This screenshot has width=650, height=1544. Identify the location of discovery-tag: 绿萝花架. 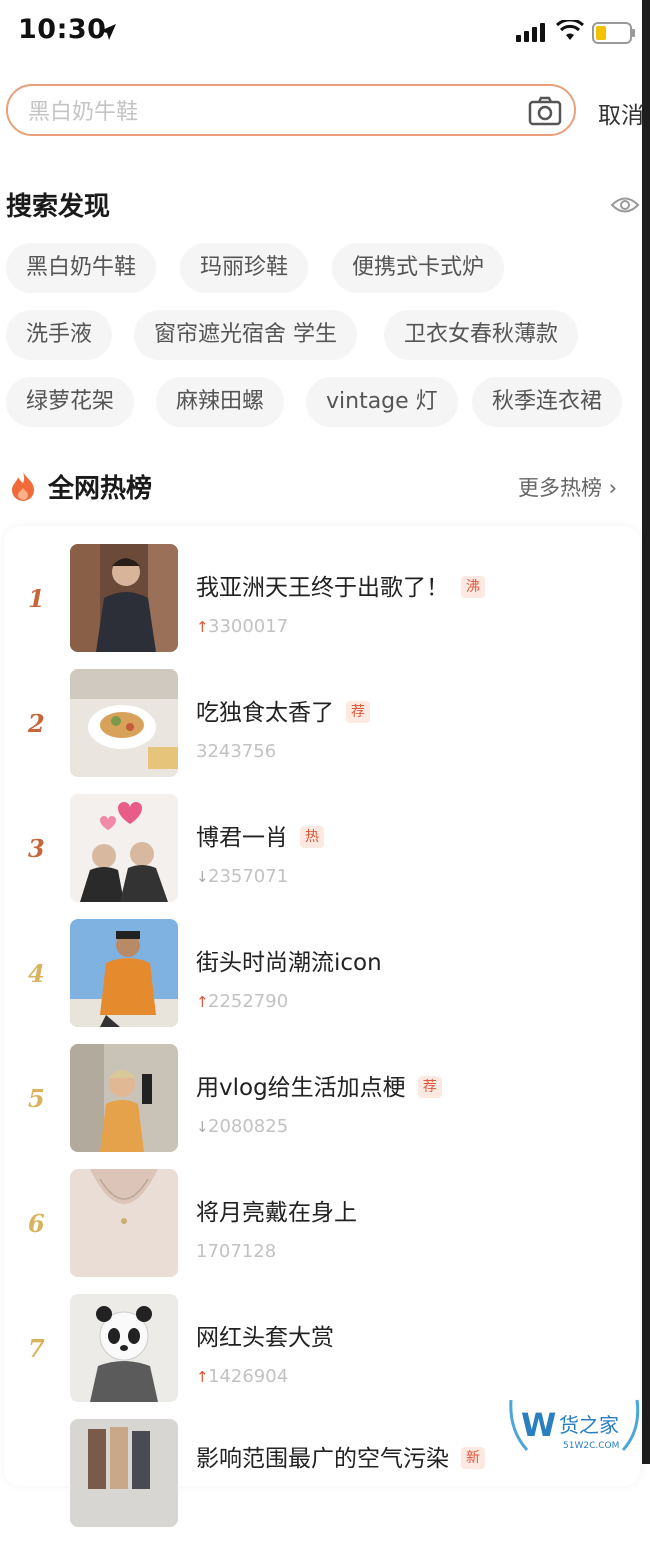
(70, 402).